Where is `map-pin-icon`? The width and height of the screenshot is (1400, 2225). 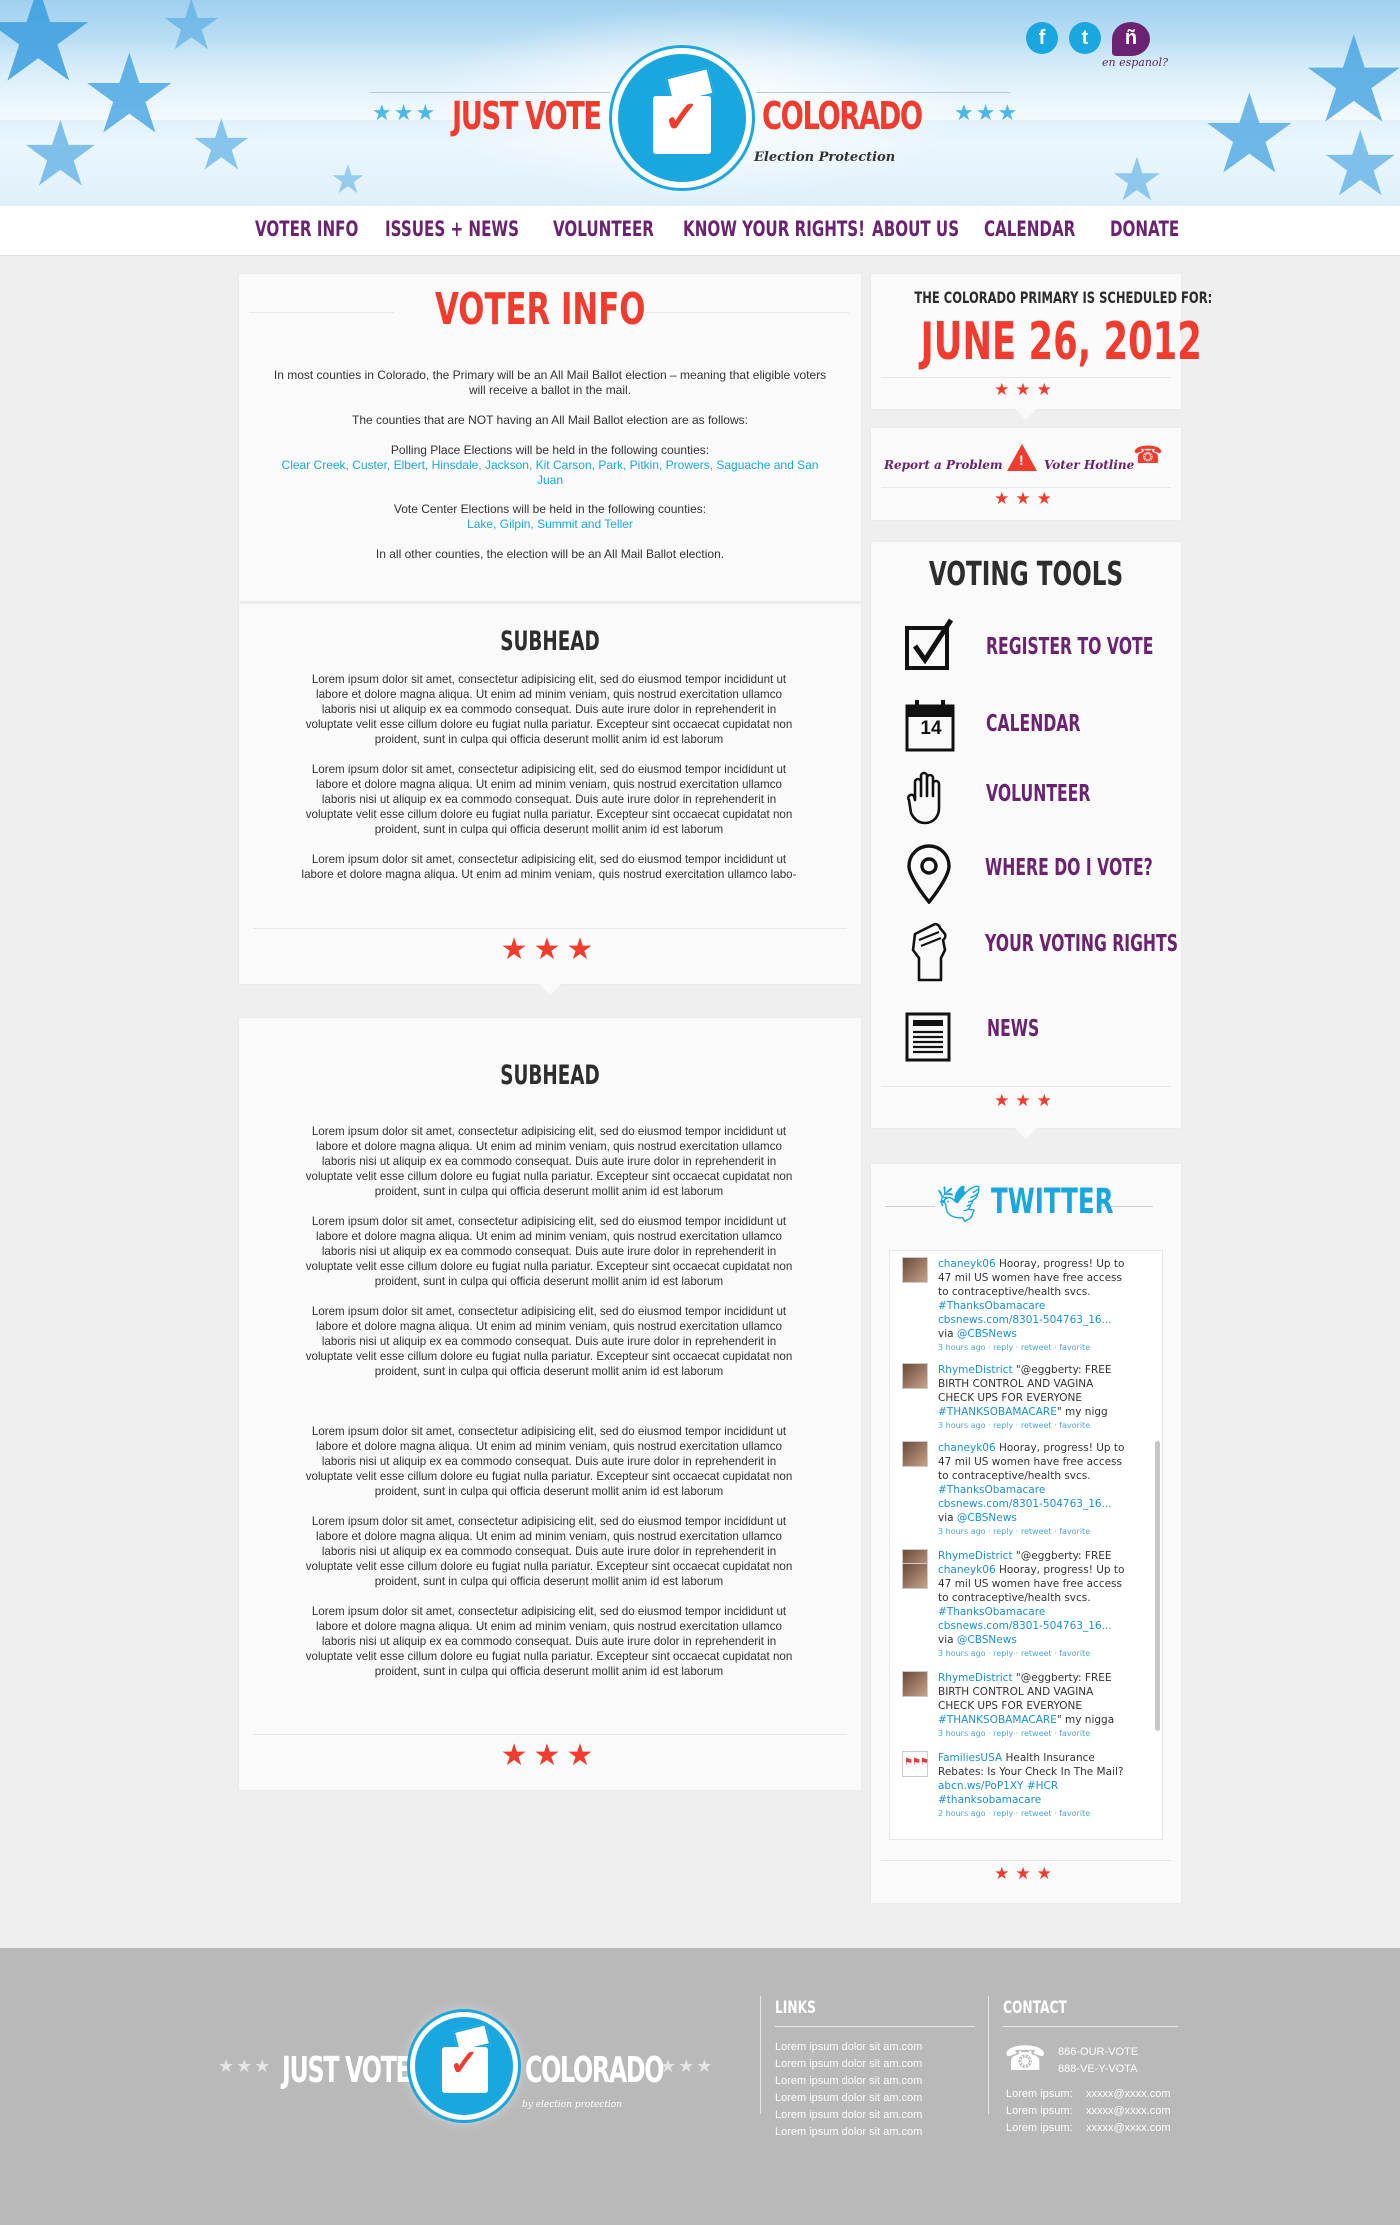 map-pin-icon is located at coordinates (930, 874).